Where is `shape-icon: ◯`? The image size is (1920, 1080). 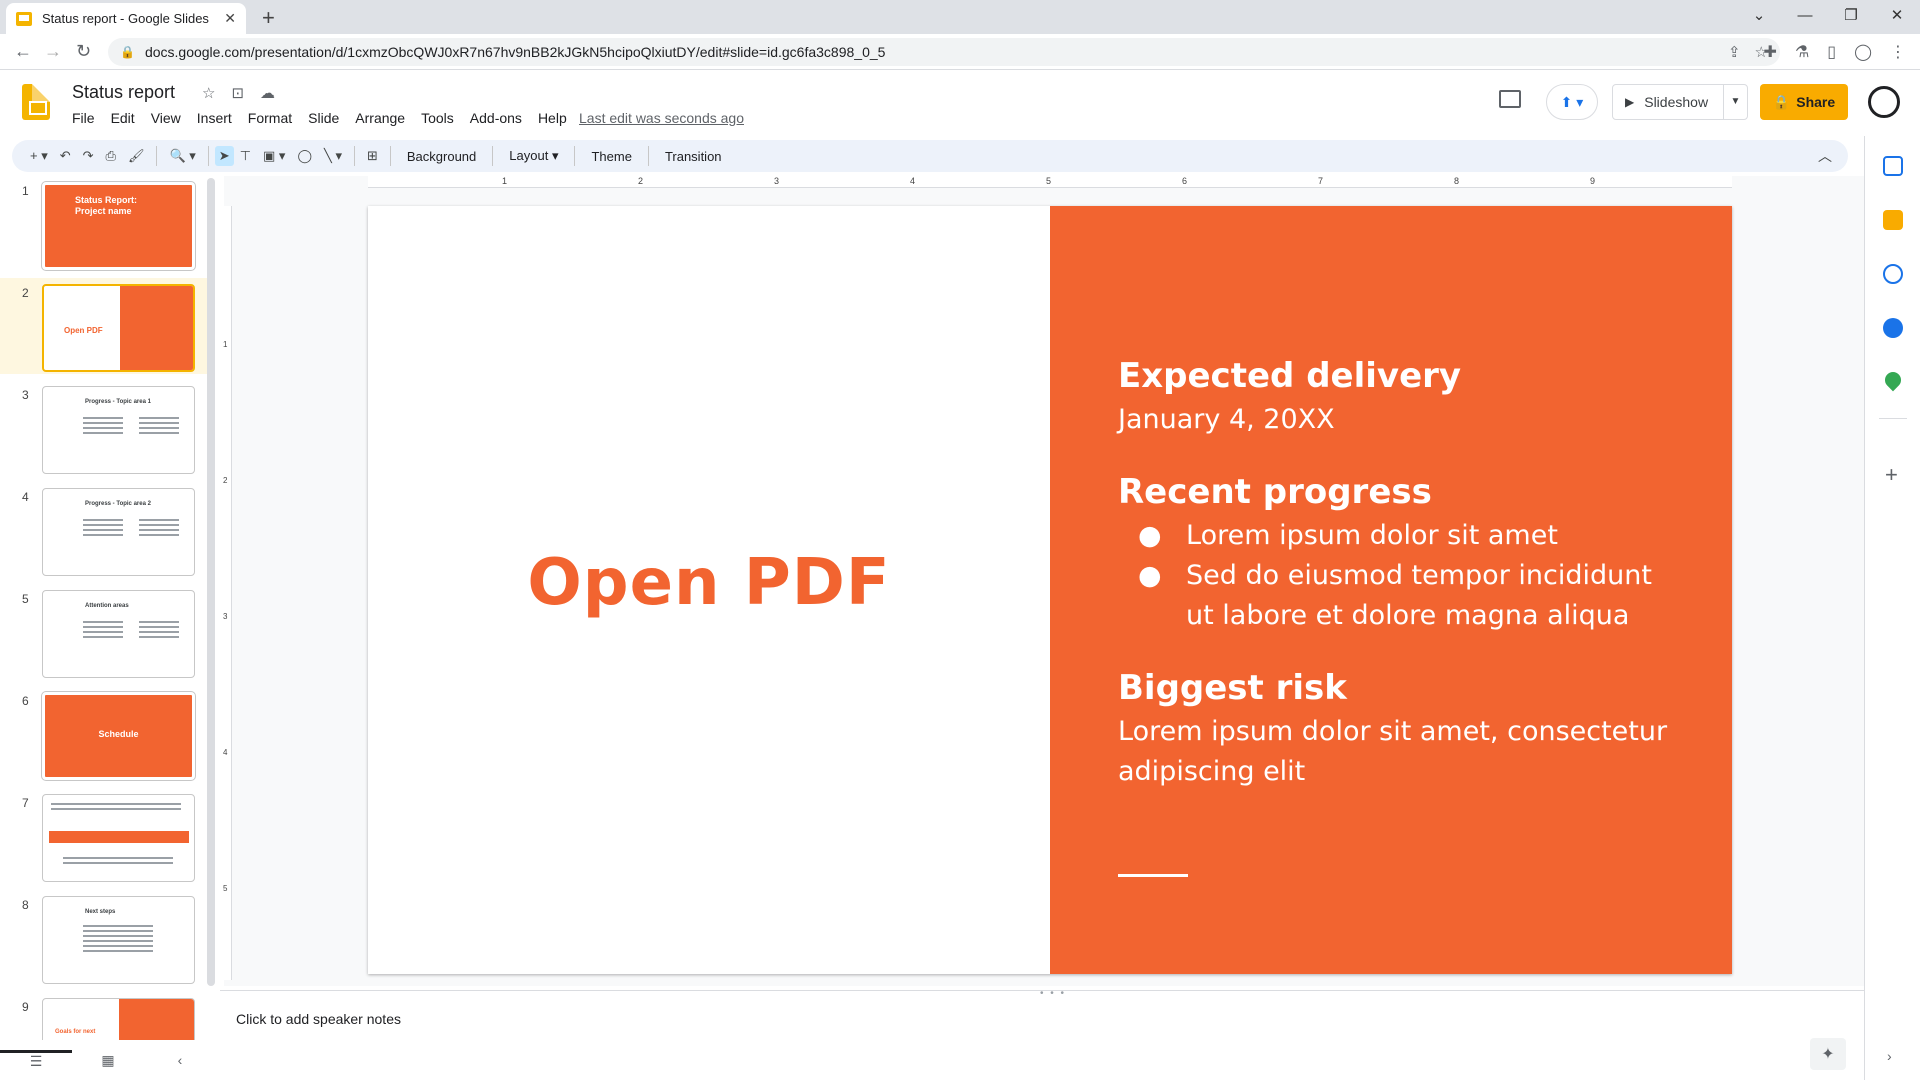
shape-icon: ◯ is located at coordinates (304, 156).